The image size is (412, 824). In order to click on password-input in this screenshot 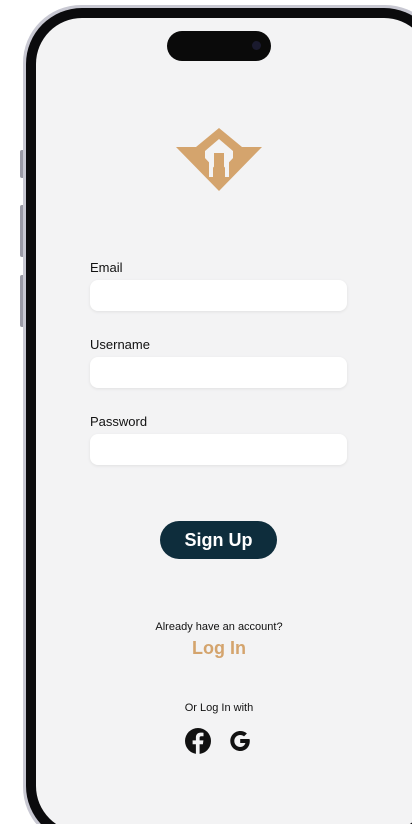, I will do `click(218, 449)`.